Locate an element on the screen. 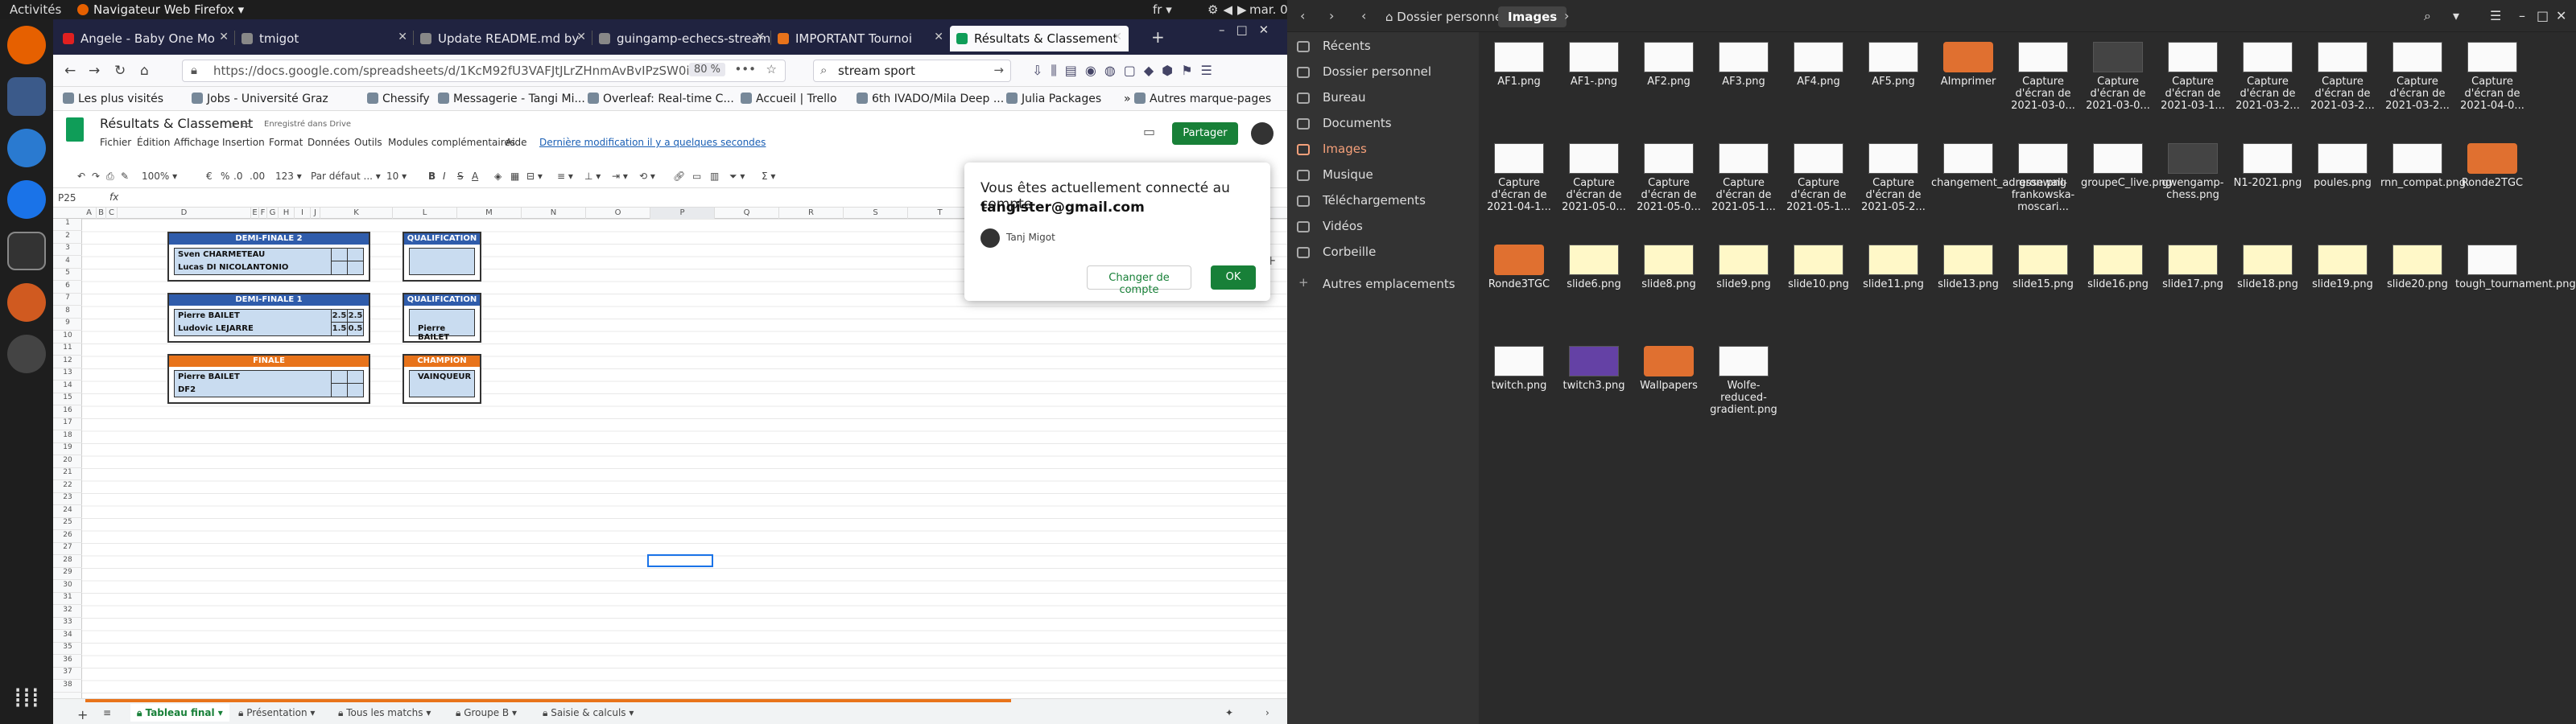 This screenshot has height=724, width=2576. row-header: 37 is located at coordinates (67, 674).